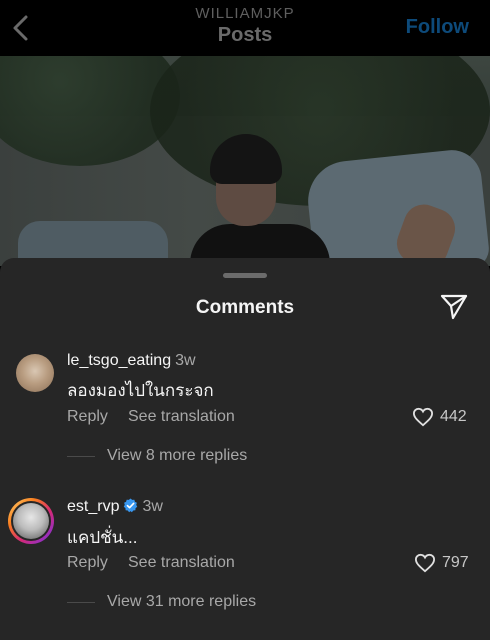 The image size is (490, 640). I want to click on verified-badge-icon, so click(131, 505).